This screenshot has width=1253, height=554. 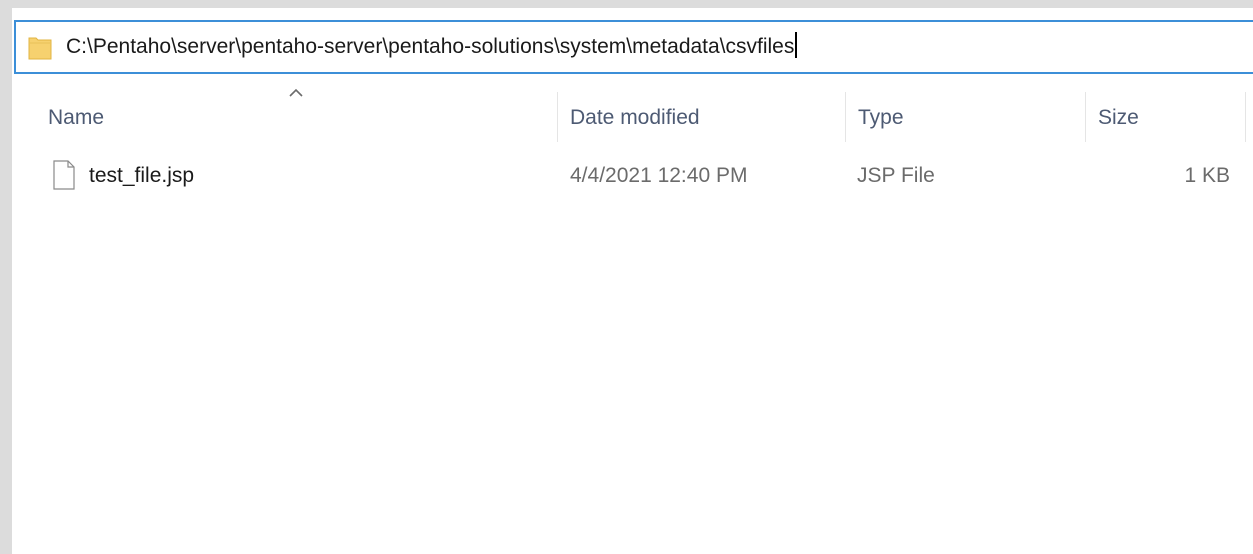 What do you see at coordinates (896, 175) in the screenshot?
I see `file-type: JSP File` at bounding box center [896, 175].